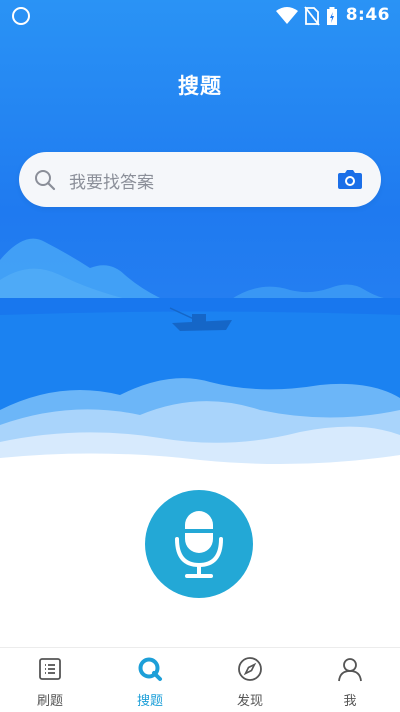  What do you see at coordinates (200, 86) in the screenshot?
I see `page-title: 搜题` at bounding box center [200, 86].